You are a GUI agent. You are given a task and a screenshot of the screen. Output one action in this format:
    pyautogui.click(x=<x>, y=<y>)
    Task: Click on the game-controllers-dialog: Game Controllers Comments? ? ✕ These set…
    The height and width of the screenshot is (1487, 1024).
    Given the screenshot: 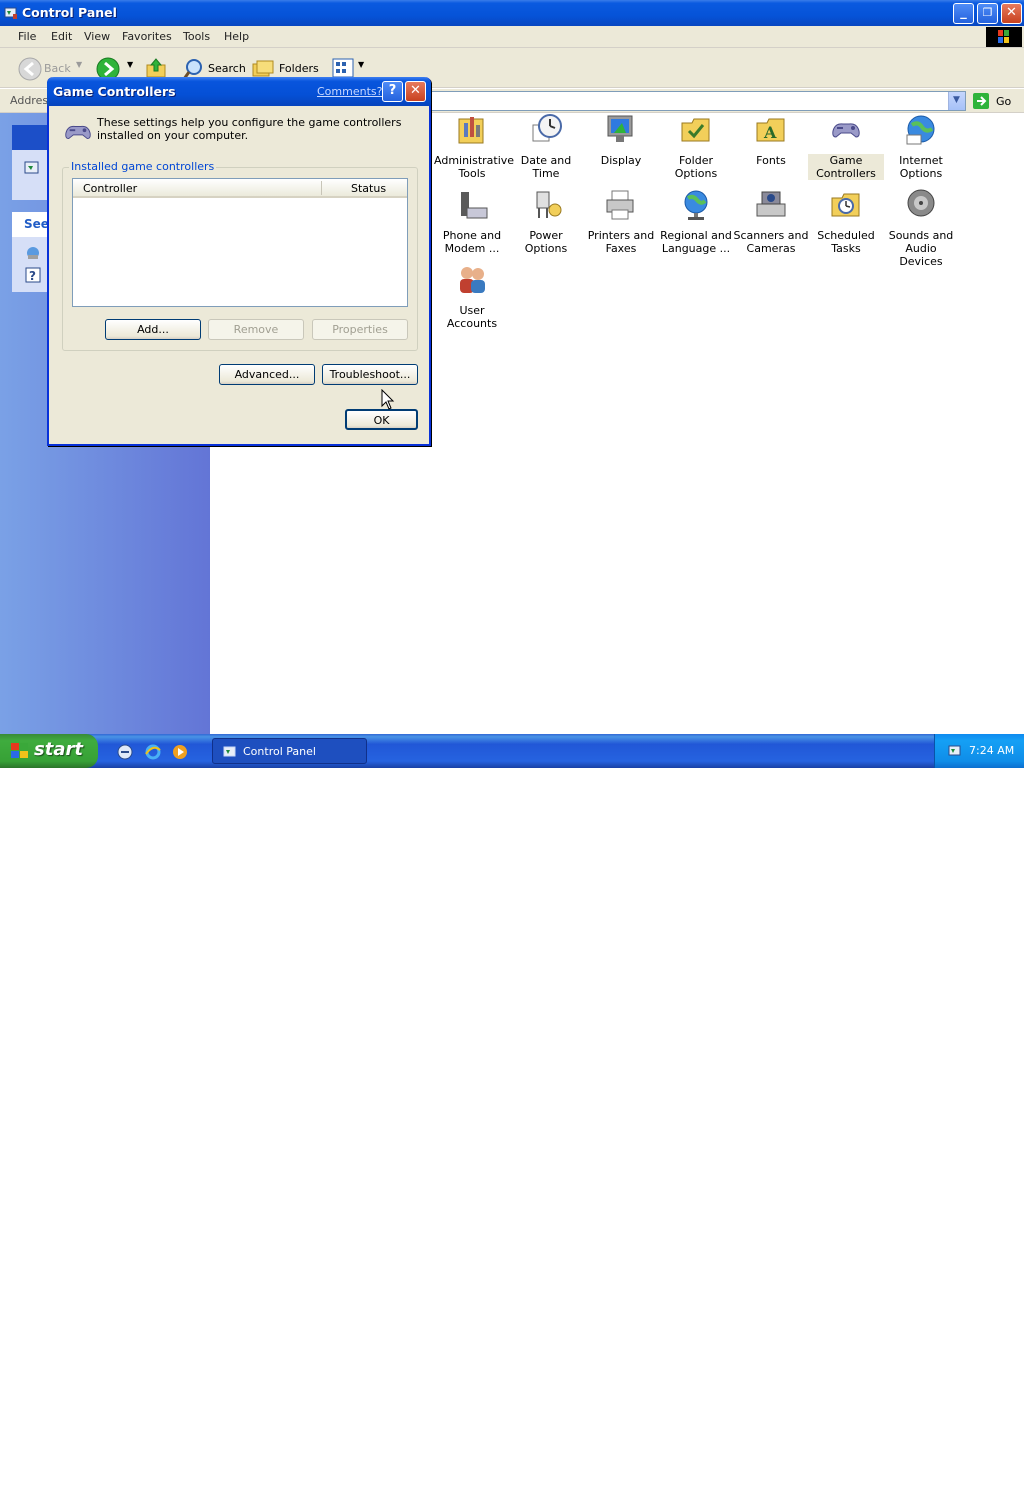 What is the action you would take?
    pyautogui.click(x=239, y=261)
    